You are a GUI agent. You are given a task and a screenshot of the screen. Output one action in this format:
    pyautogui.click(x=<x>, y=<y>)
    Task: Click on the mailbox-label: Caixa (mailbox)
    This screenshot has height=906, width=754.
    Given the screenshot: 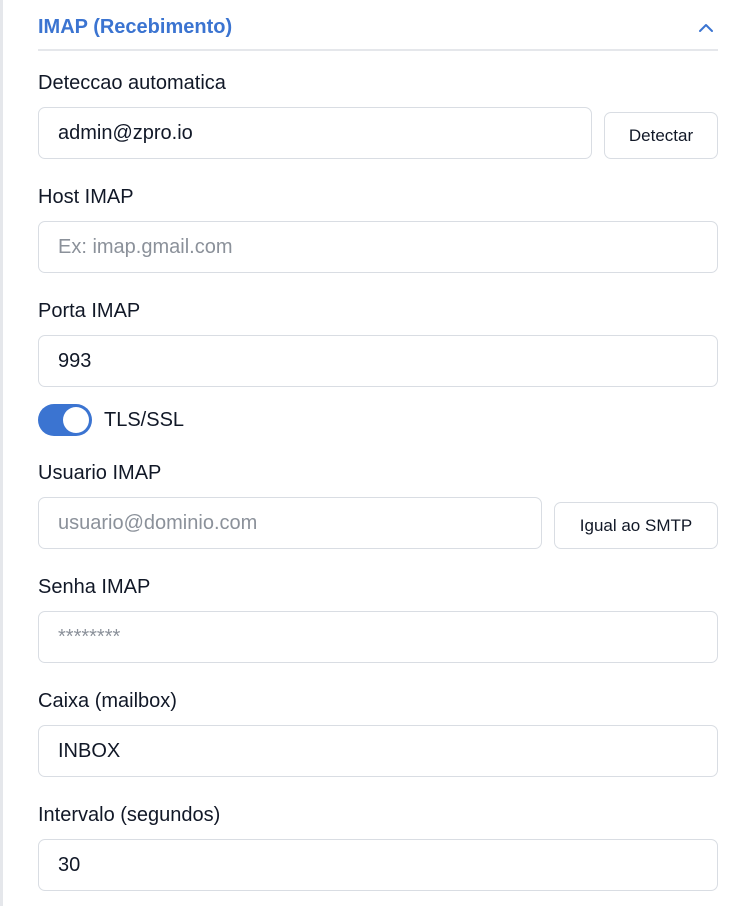 What is the action you would take?
    pyautogui.click(x=107, y=701)
    